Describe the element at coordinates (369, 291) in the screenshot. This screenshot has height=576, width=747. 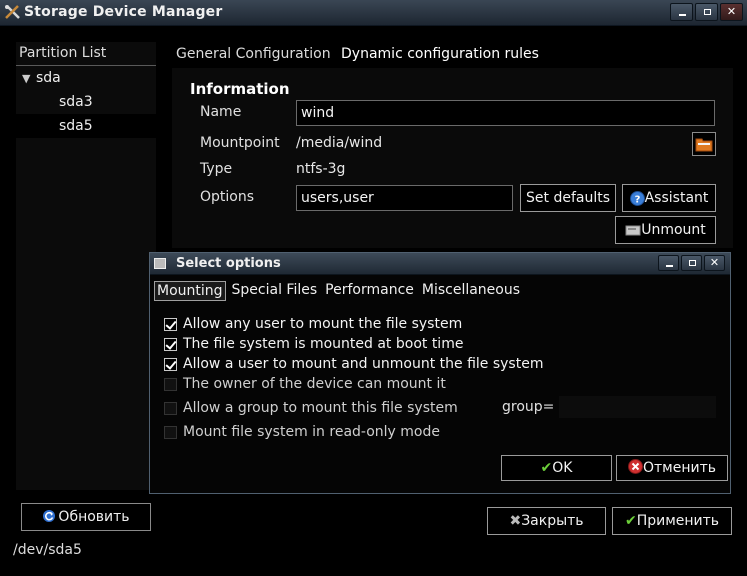
I see `tab-performance: Performance` at that location.